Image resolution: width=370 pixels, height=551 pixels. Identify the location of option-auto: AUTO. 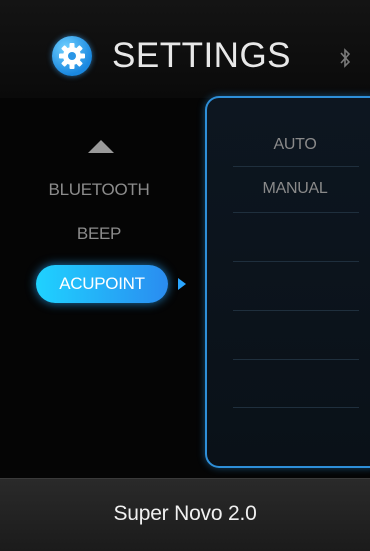
(295, 145).